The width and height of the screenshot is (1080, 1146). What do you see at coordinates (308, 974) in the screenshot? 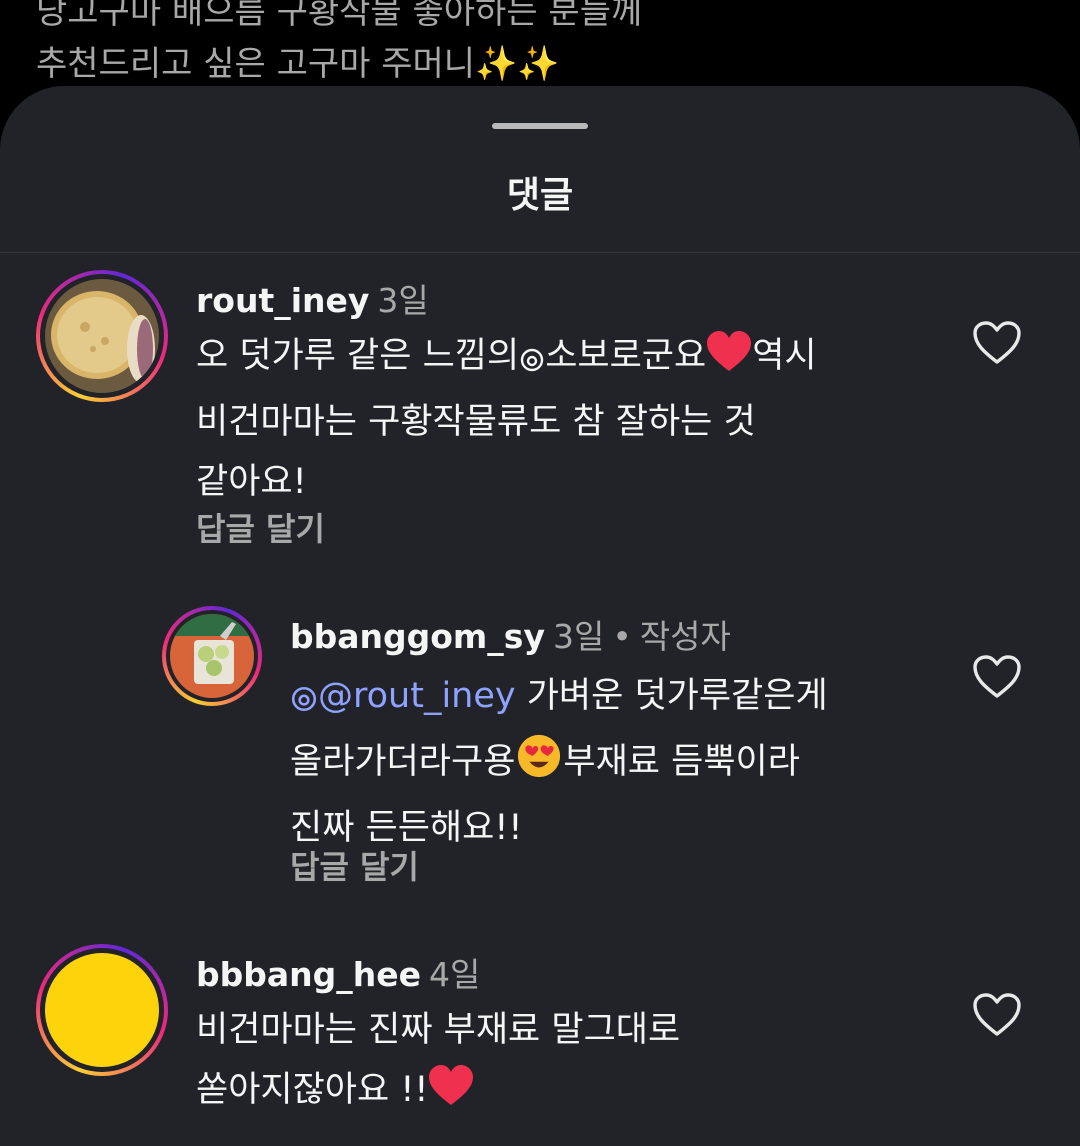
I see `comment-username: bbbang_hee` at bounding box center [308, 974].